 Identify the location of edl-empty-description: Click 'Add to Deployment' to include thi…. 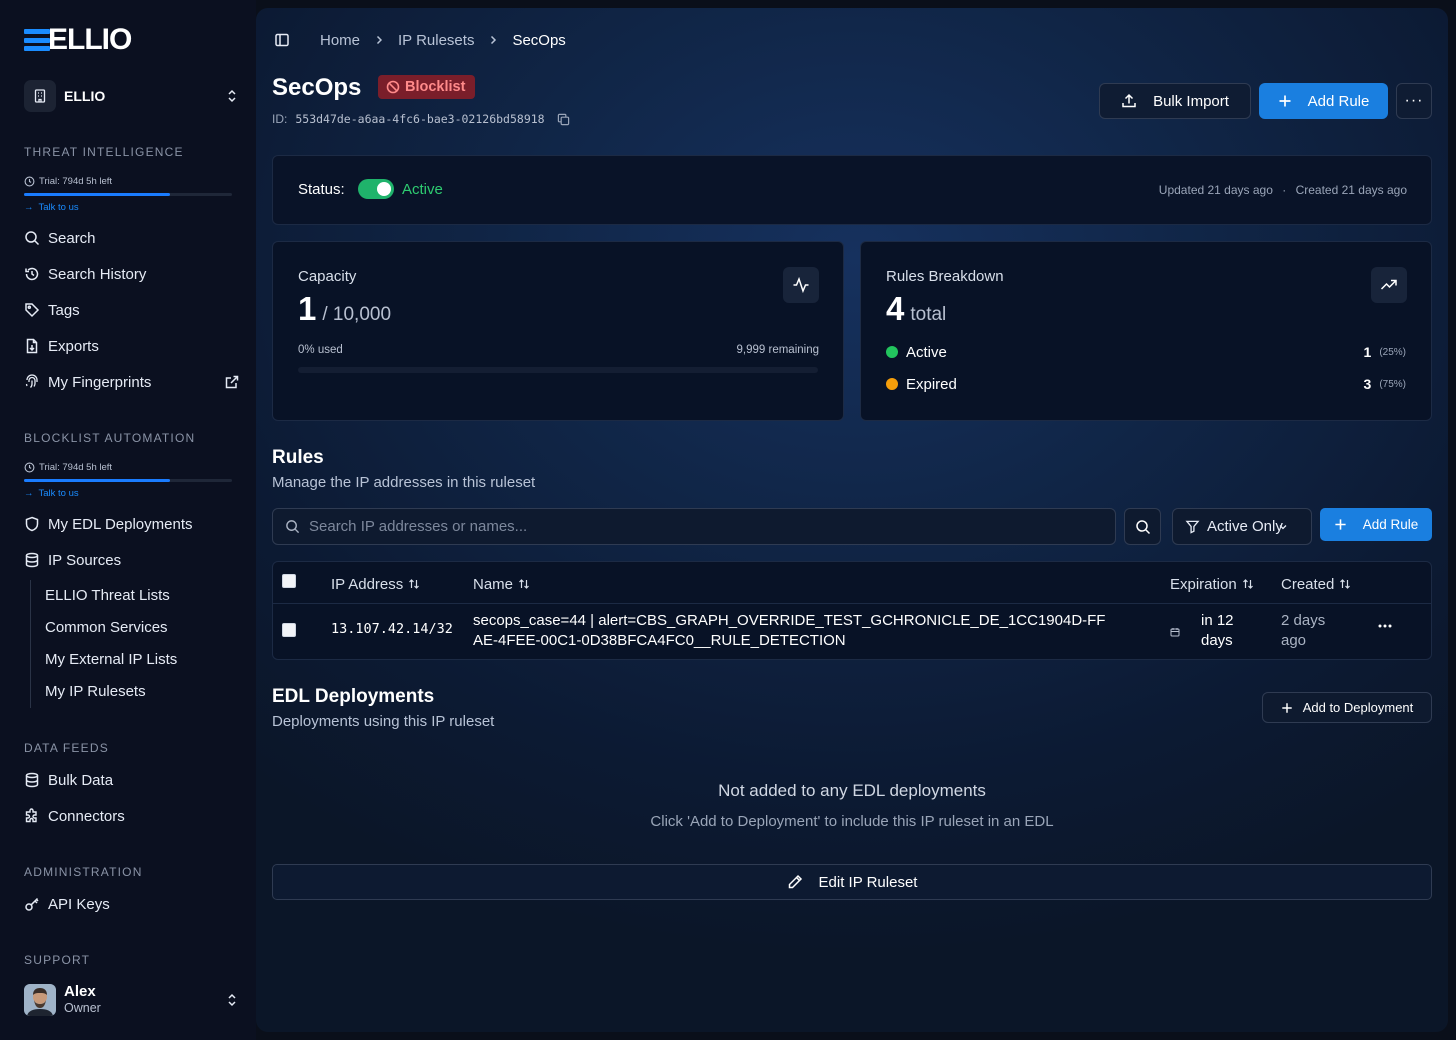
(852, 821).